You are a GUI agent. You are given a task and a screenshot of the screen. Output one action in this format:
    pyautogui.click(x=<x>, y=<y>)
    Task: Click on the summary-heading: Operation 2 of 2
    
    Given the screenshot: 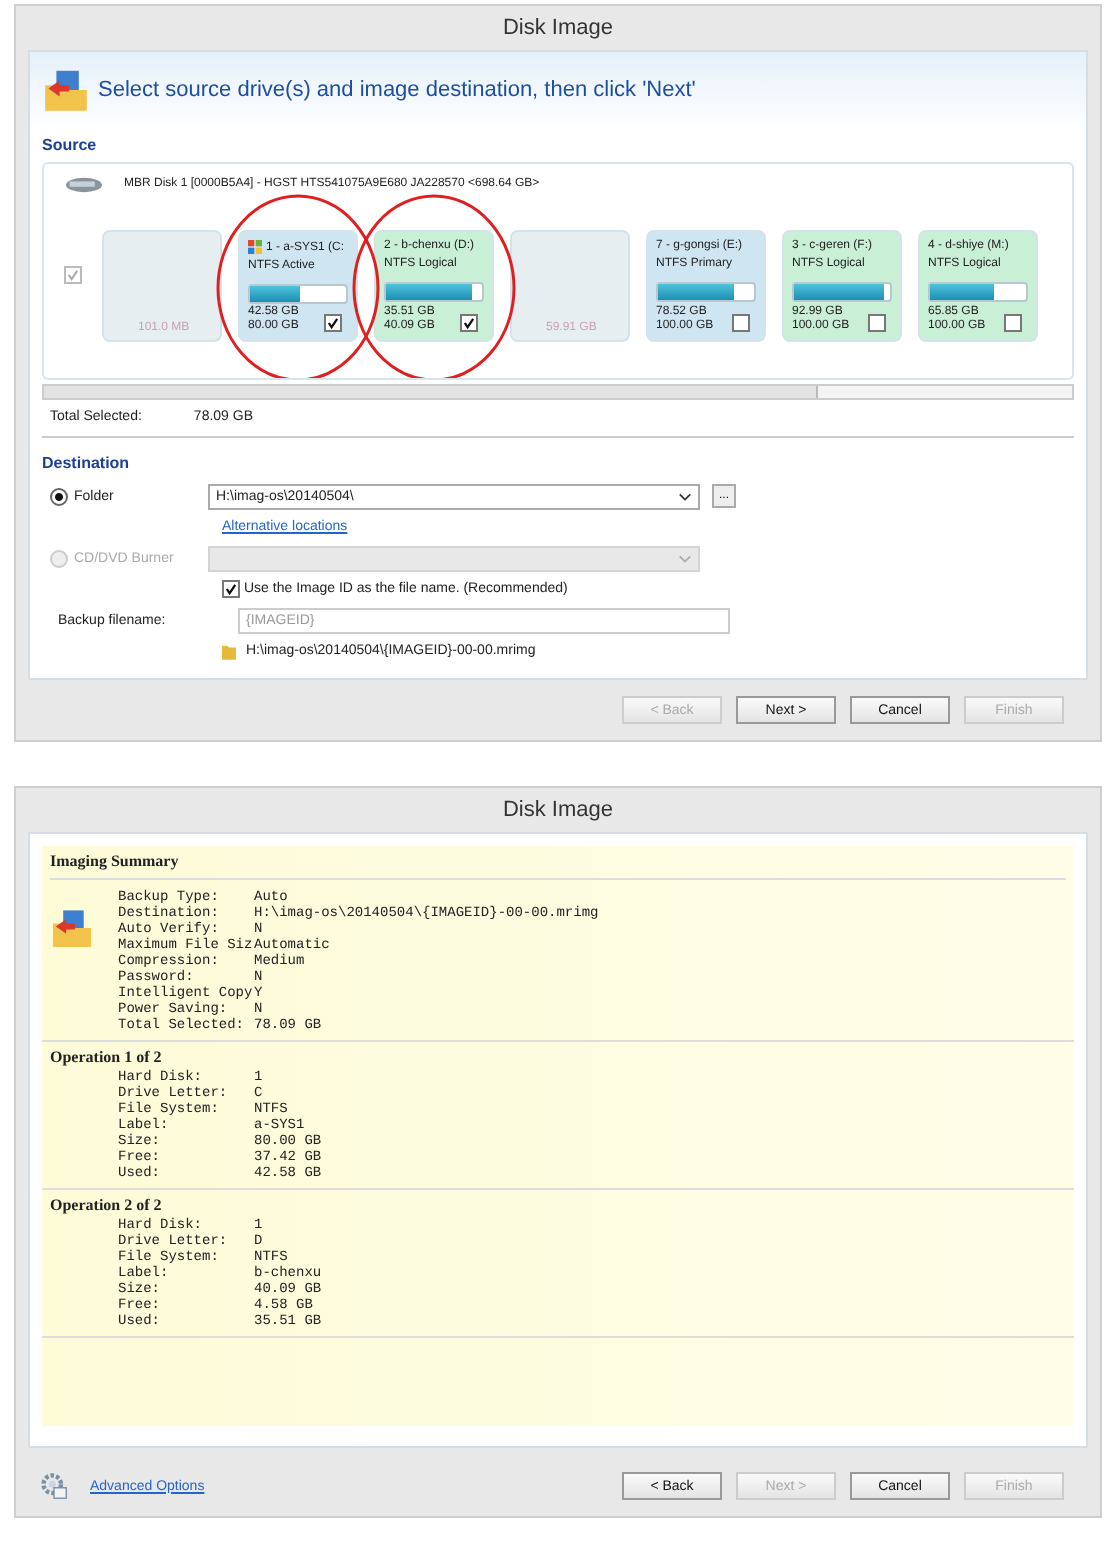 What is the action you would take?
    pyautogui.click(x=107, y=1206)
    